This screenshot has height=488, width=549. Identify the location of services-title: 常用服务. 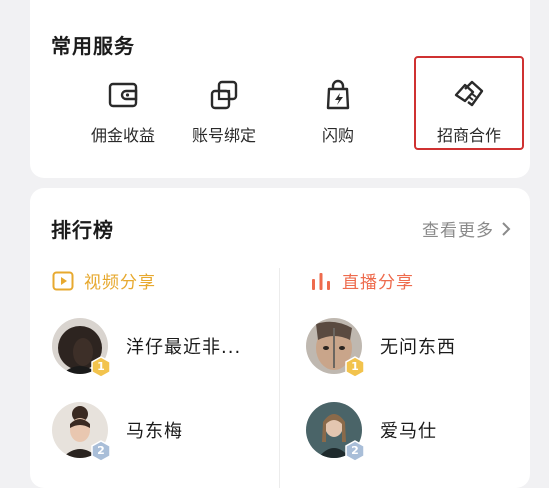
(93, 46).